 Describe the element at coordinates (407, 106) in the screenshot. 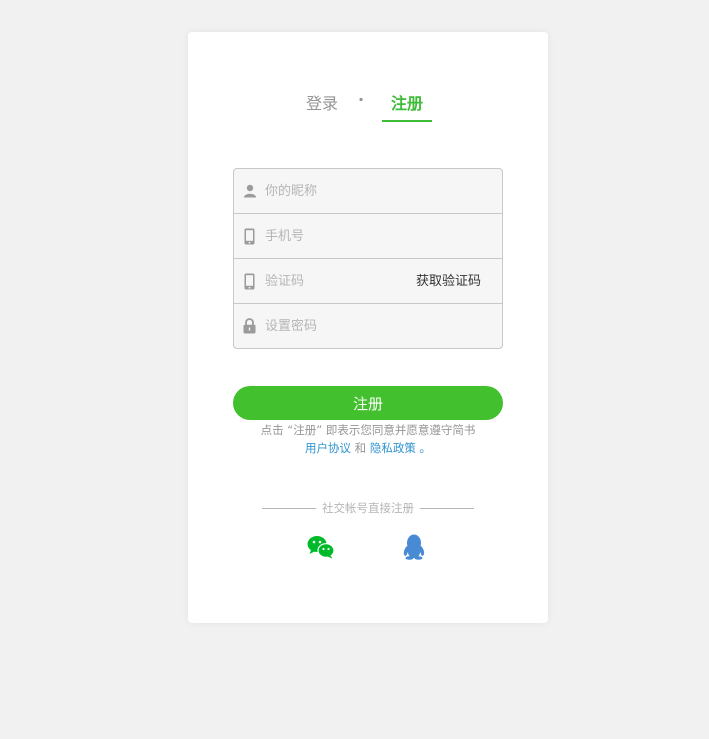

I see `tab-register: 注册` at that location.